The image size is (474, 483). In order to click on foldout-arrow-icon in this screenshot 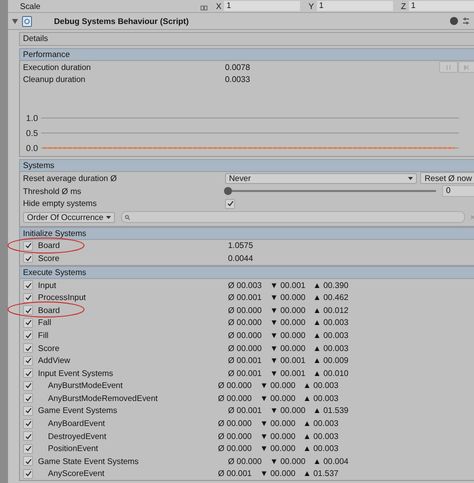, I will do `click(15, 21)`.